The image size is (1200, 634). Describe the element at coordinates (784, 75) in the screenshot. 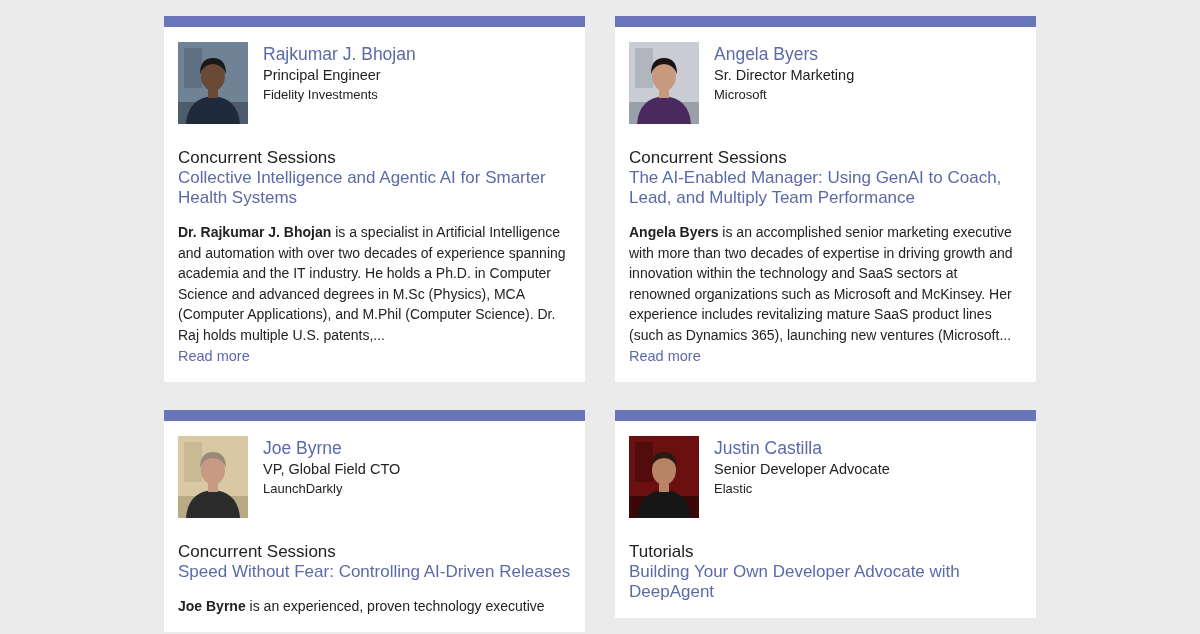

I see `speaker-title: Sr. Director Marketing` at that location.